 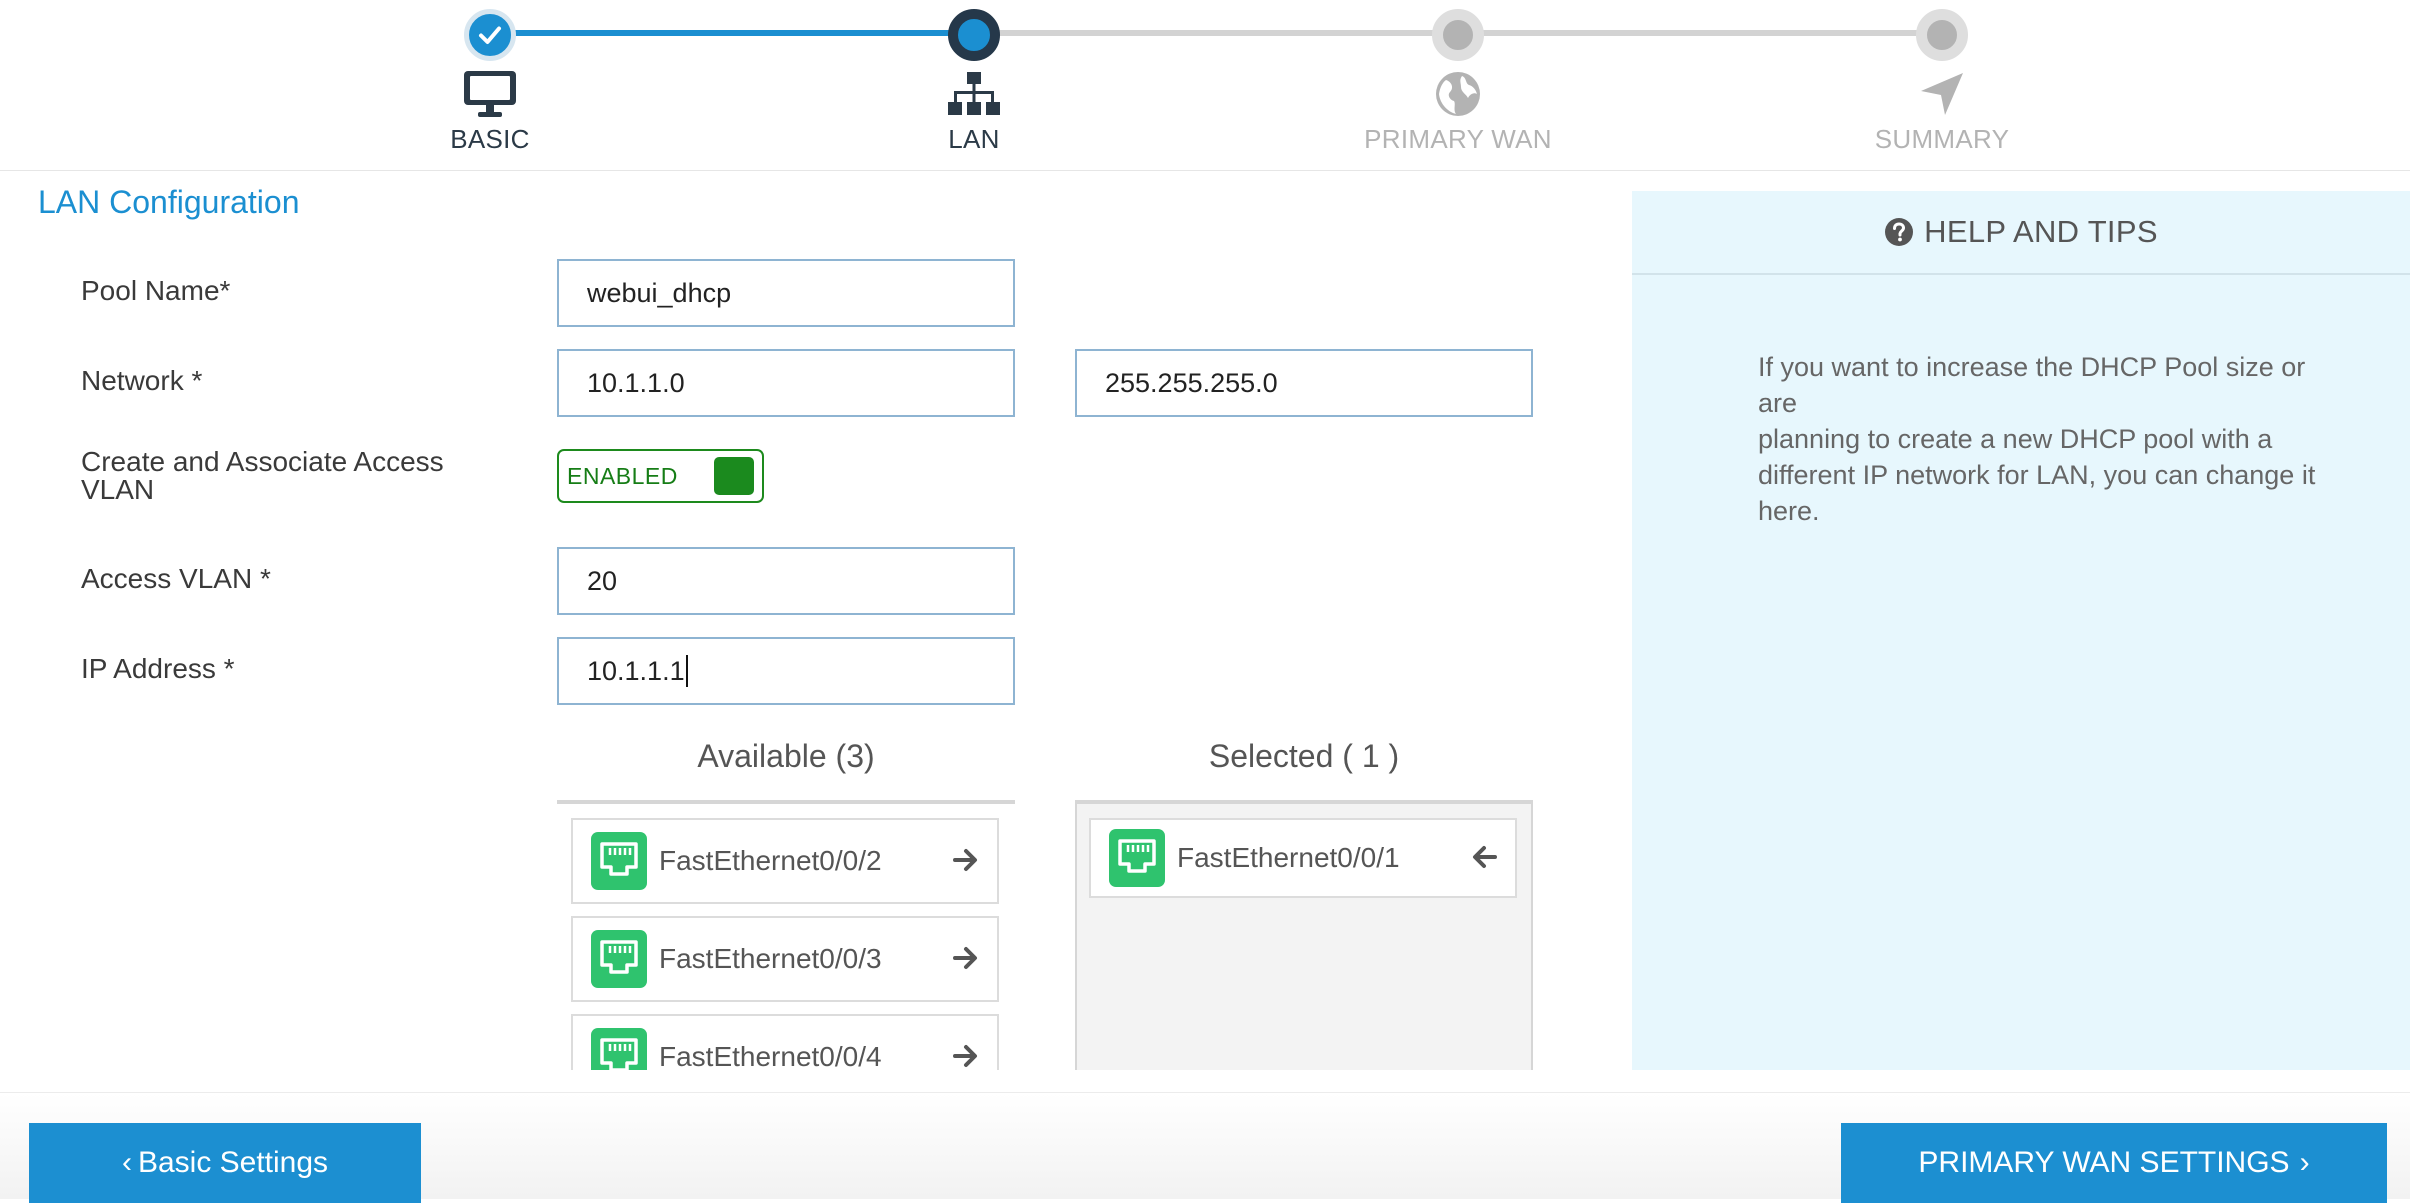 I want to click on chevron-right-icon: ›, so click(x=2304, y=1162).